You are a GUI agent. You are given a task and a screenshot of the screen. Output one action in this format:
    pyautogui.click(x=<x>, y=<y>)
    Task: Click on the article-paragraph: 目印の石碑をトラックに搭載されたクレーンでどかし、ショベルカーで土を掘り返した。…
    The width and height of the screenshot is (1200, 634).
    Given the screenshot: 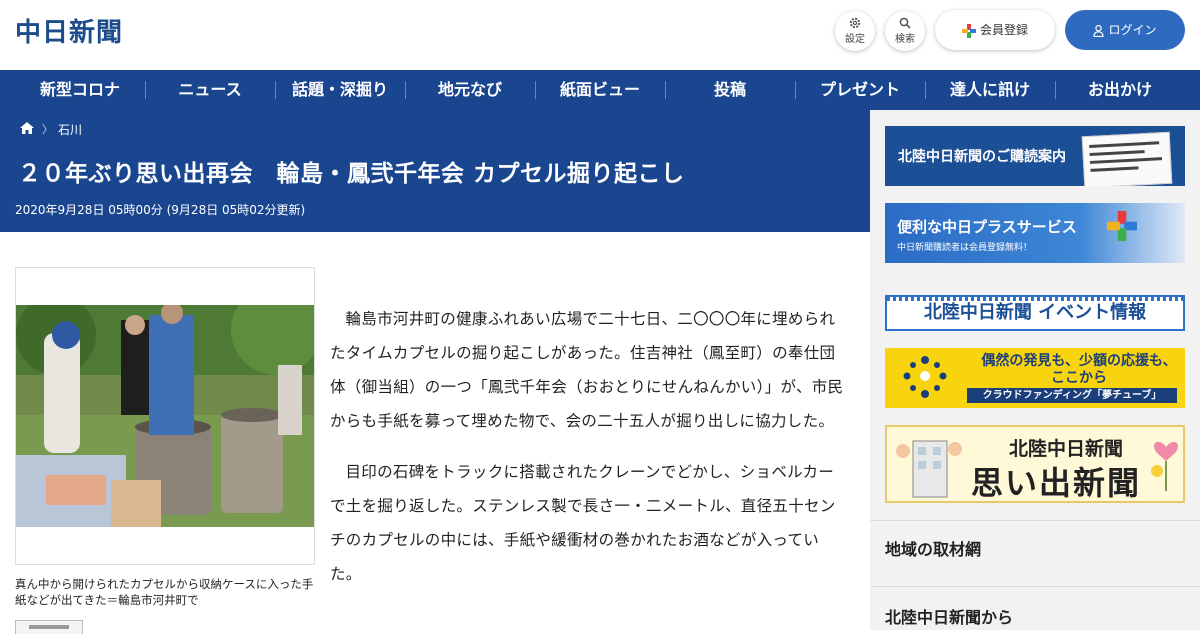 What is the action you would take?
    pyautogui.click(x=583, y=523)
    